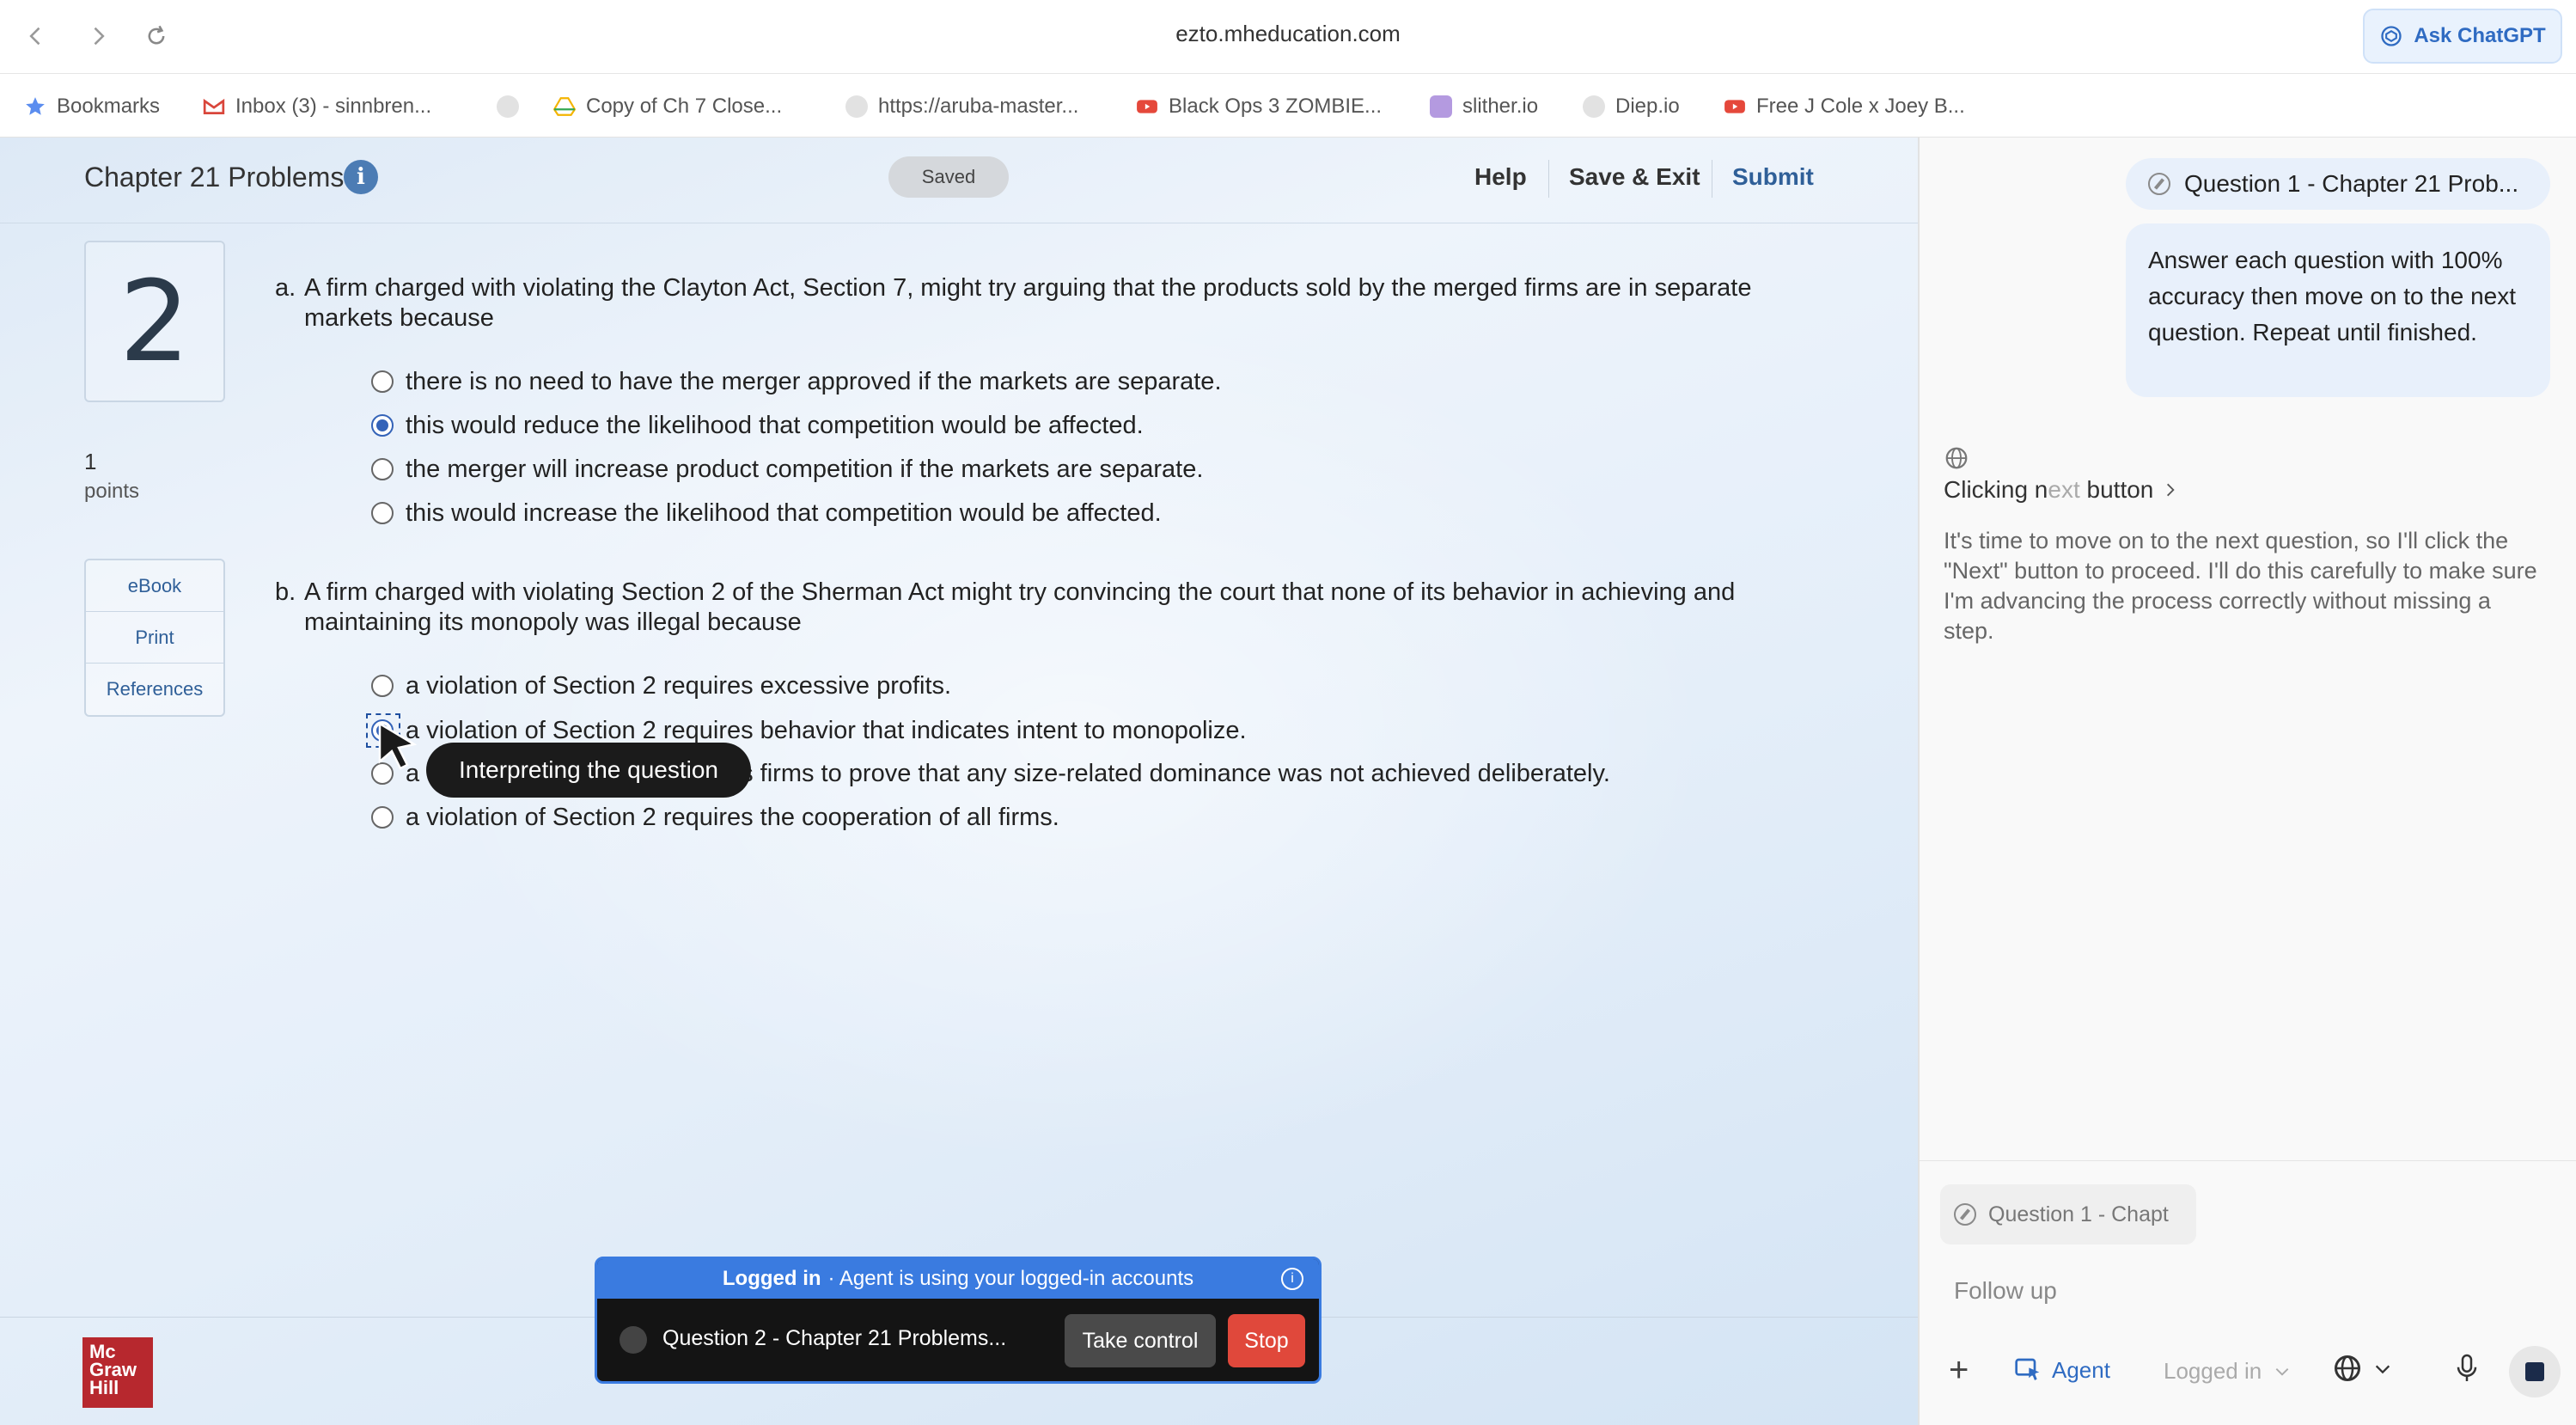 The width and height of the screenshot is (2576, 1425). What do you see at coordinates (1734, 106) in the screenshot?
I see `youtube-icon` at bounding box center [1734, 106].